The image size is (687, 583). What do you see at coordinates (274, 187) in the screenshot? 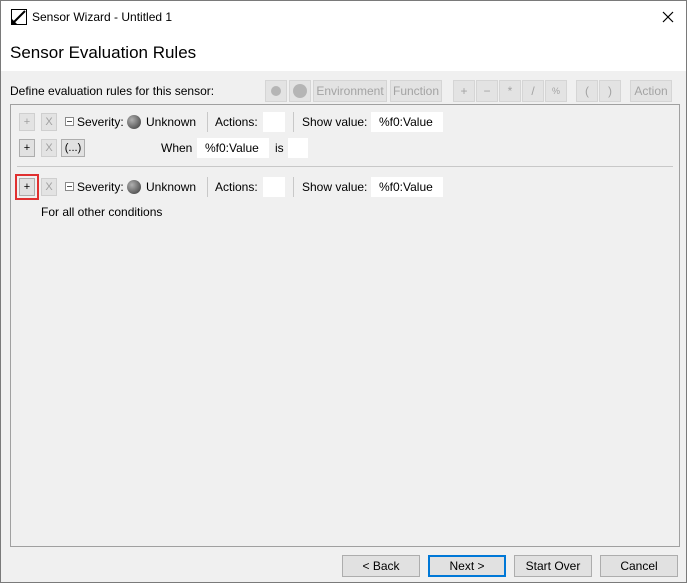
I see `rule2-actions-field` at bounding box center [274, 187].